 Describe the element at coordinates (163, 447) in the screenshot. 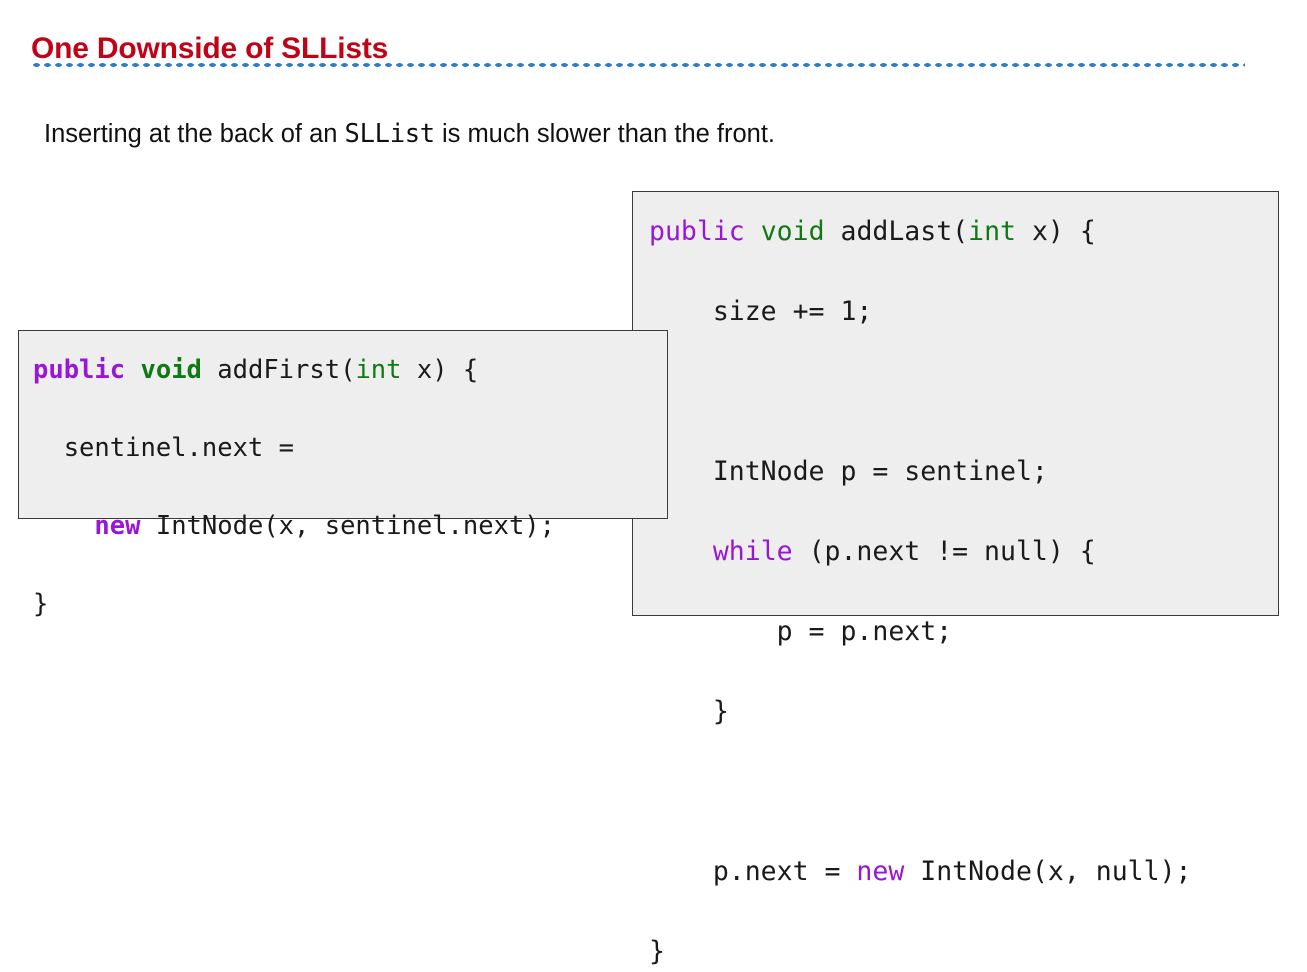

I see `code-text: sentinel.next =` at that location.